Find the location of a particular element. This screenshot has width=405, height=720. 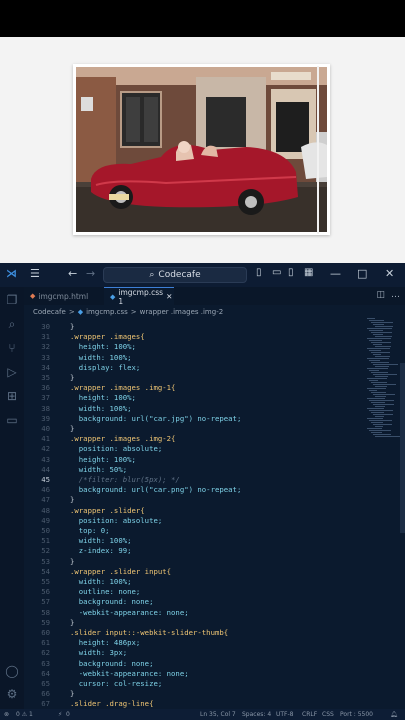

code-line: 66} is located at coordinates (189, 694).